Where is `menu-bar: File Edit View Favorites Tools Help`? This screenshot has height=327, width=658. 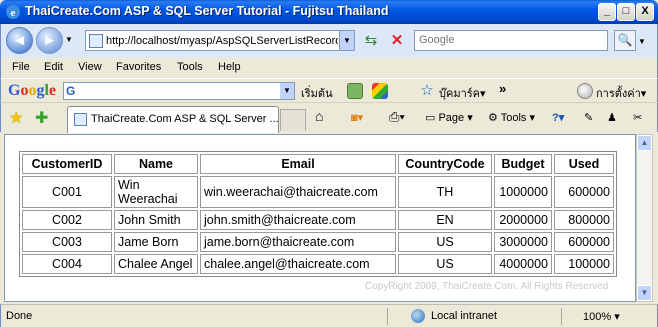 menu-bar: File Edit View Favorites Tools Help is located at coordinates (329, 68).